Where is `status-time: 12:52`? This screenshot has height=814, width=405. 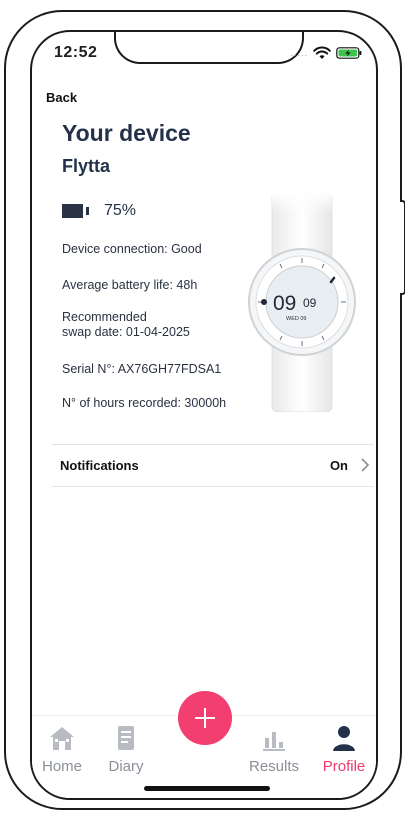 status-time: 12:52 is located at coordinates (76, 52).